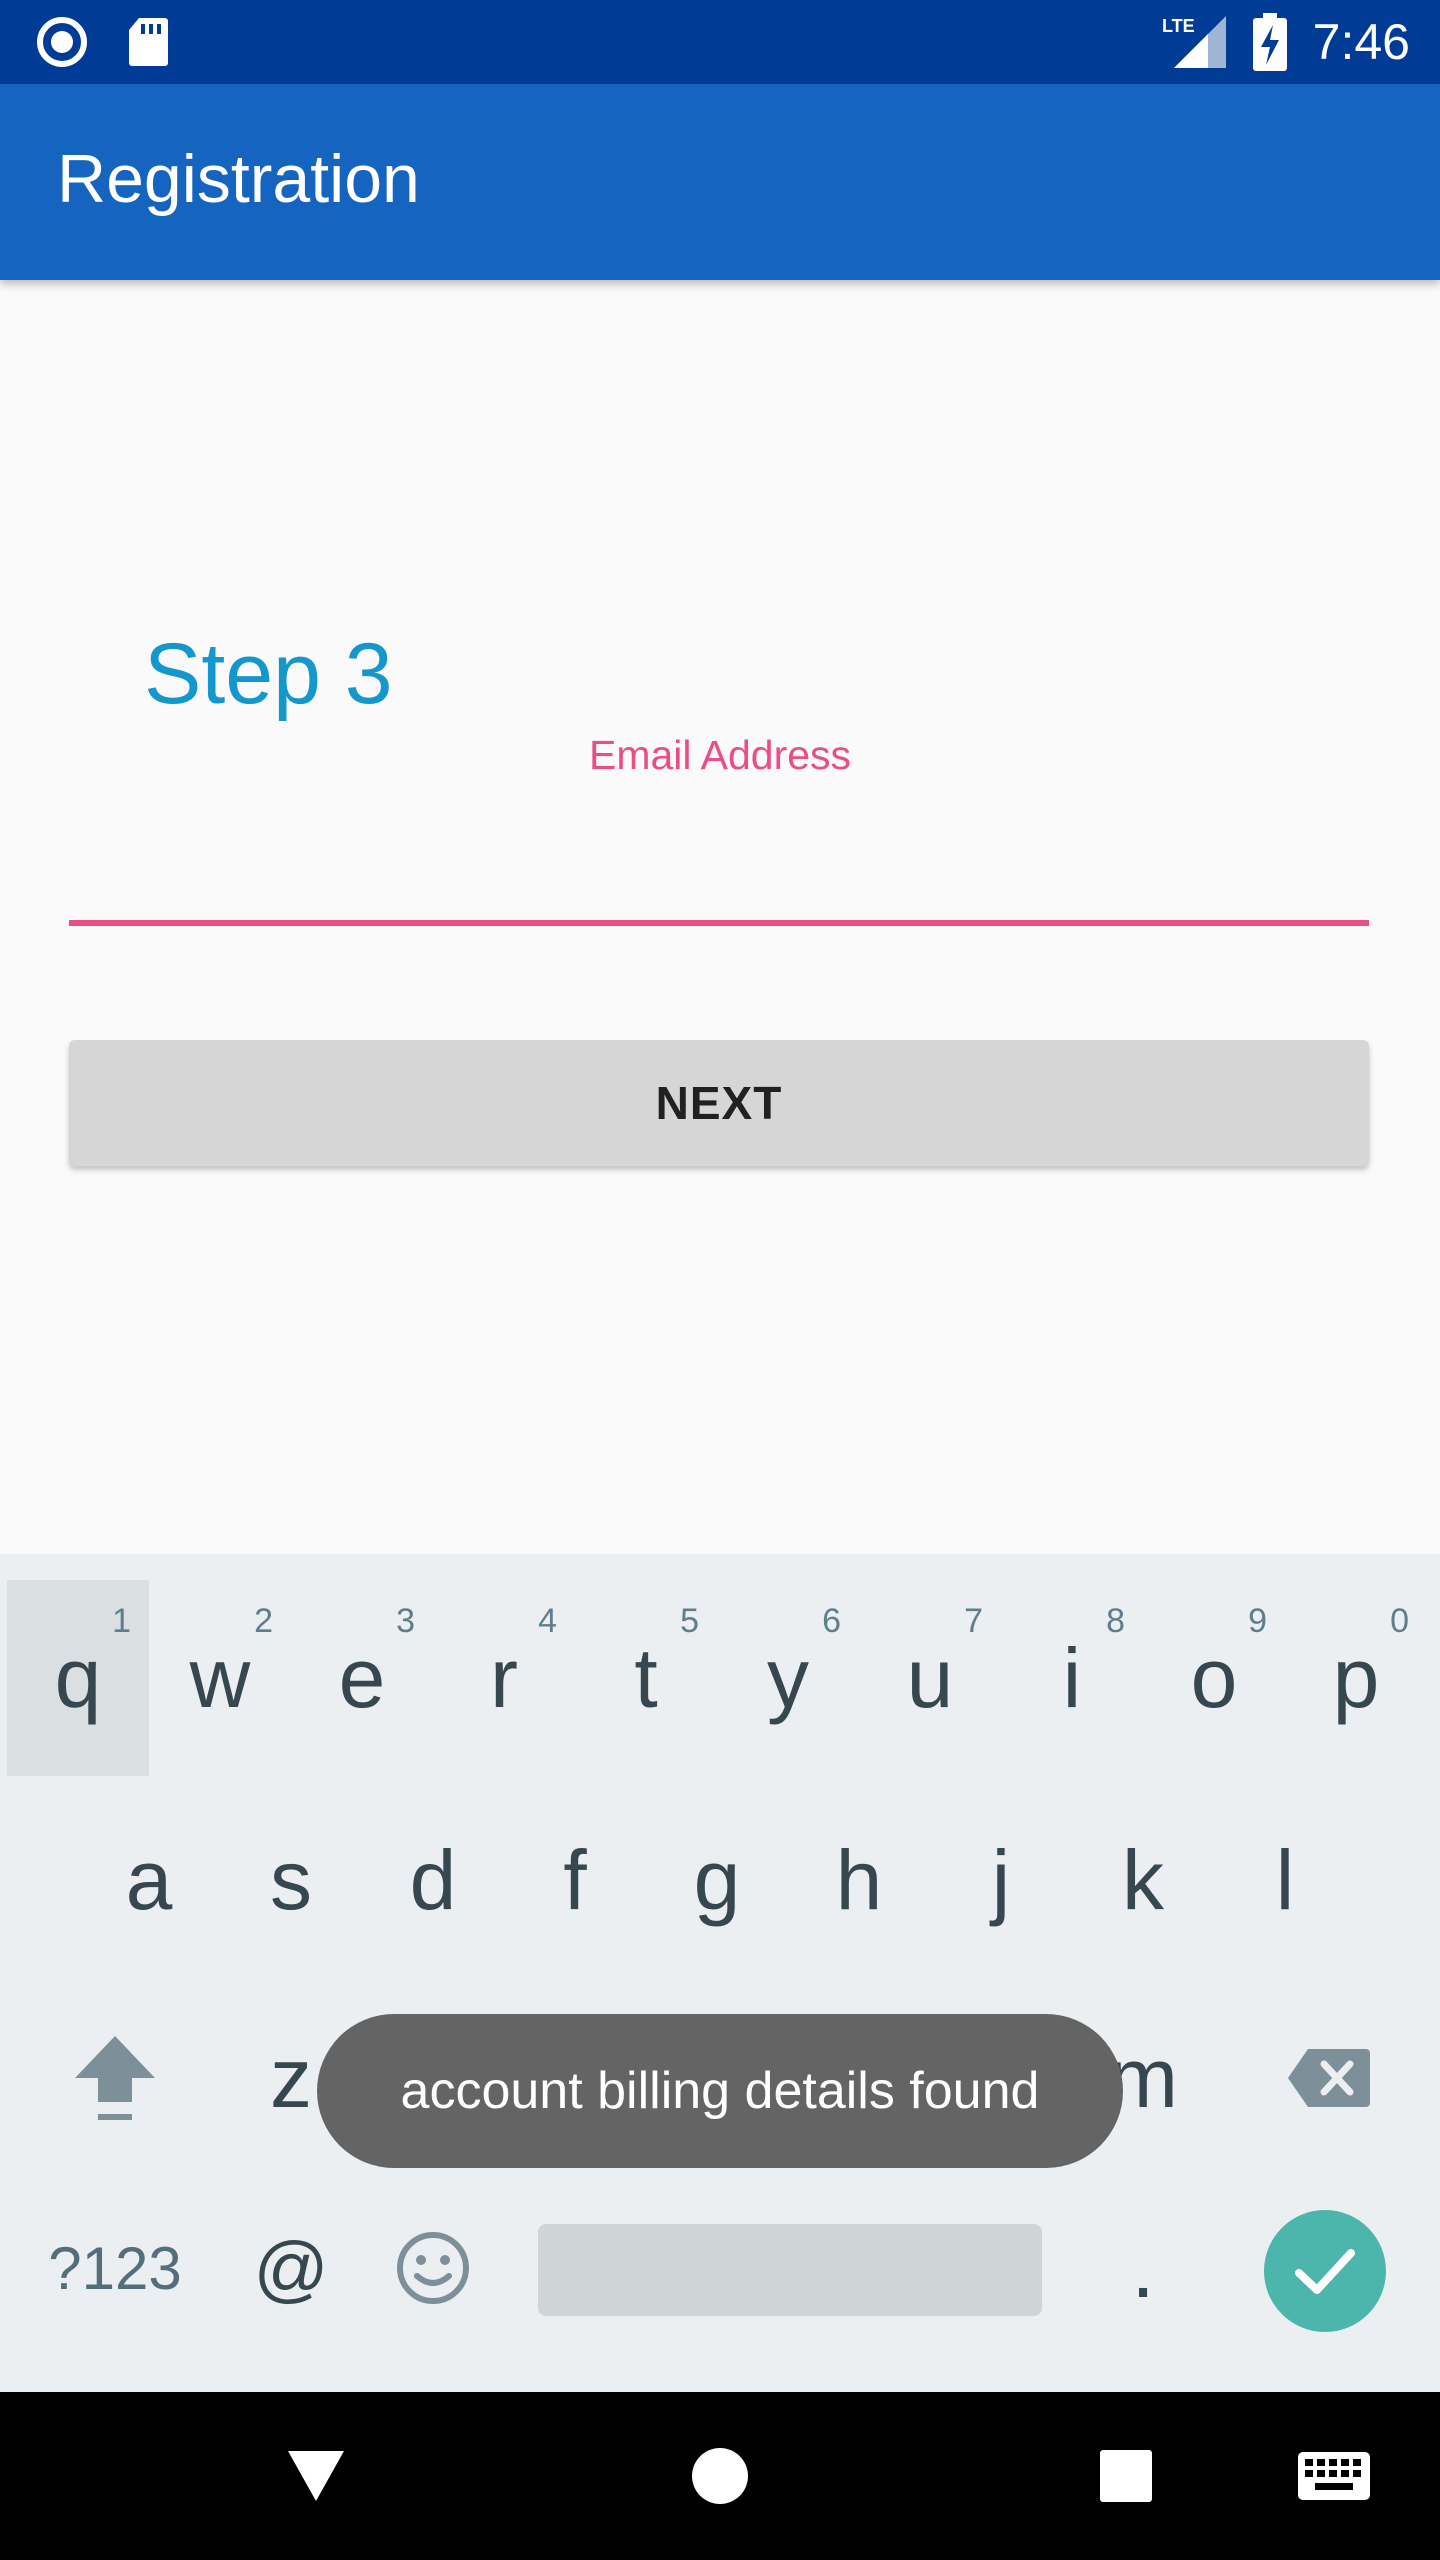 This screenshot has height=2560, width=1440. Describe the element at coordinates (268, 674) in the screenshot. I see `step-title: Step 3` at that location.